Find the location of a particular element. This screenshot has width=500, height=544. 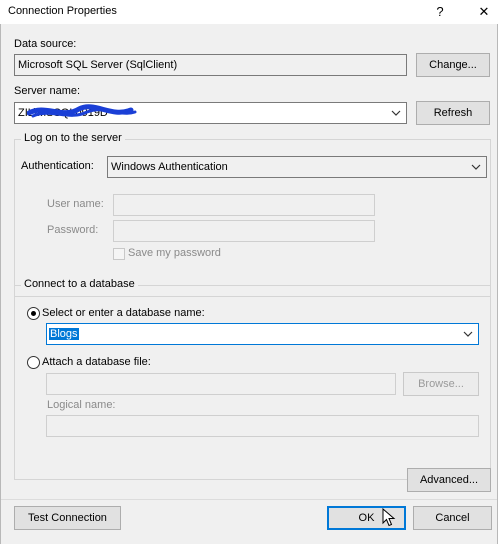

password-field is located at coordinates (244, 231).